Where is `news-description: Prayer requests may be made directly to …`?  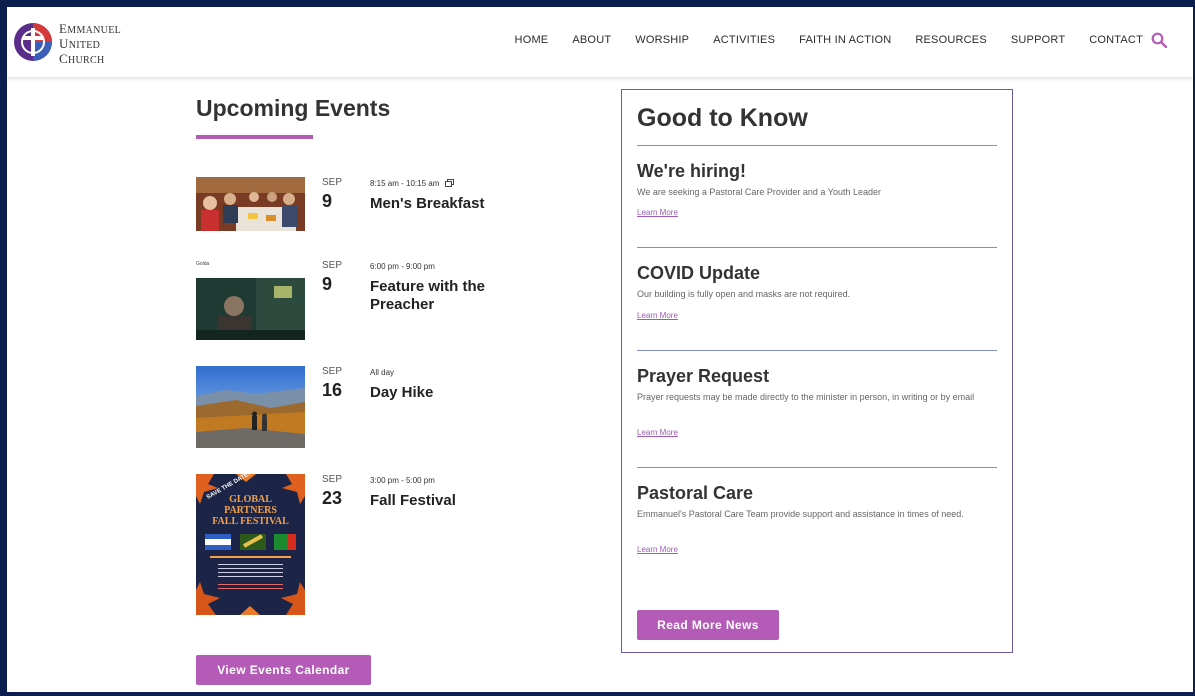 news-description: Prayer requests may be made directly to … is located at coordinates (806, 397).